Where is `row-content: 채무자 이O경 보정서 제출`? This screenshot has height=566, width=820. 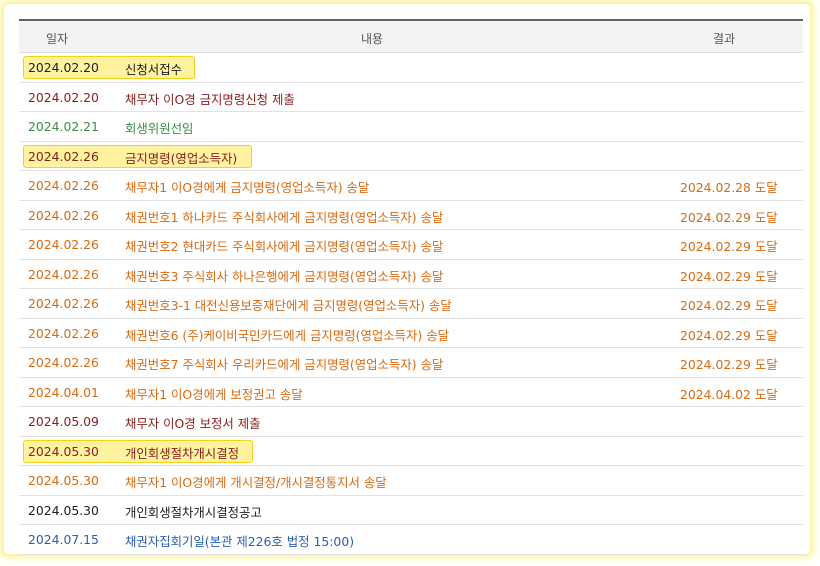 row-content: 채무자 이O경 보정서 제출 is located at coordinates (193, 423).